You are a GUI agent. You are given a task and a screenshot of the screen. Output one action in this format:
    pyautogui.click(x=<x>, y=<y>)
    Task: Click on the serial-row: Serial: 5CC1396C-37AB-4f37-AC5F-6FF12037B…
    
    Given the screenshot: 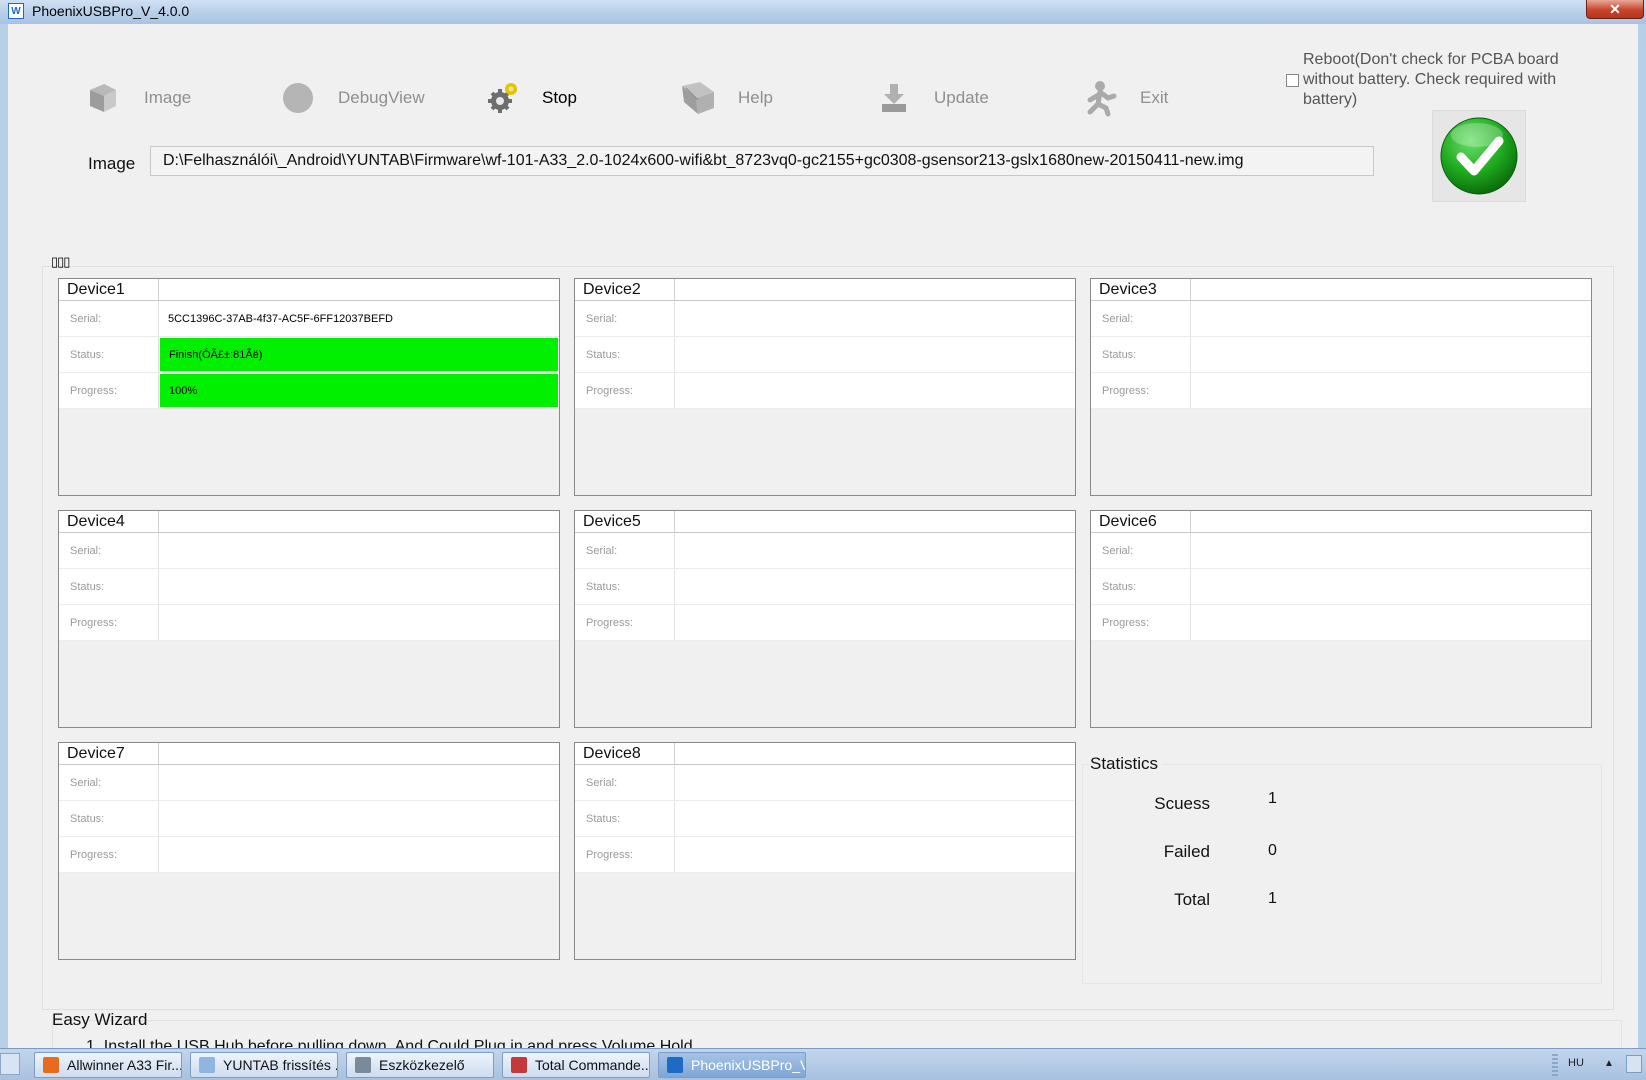 What is the action you would take?
    pyautogui.click(x=309, y=319)
    